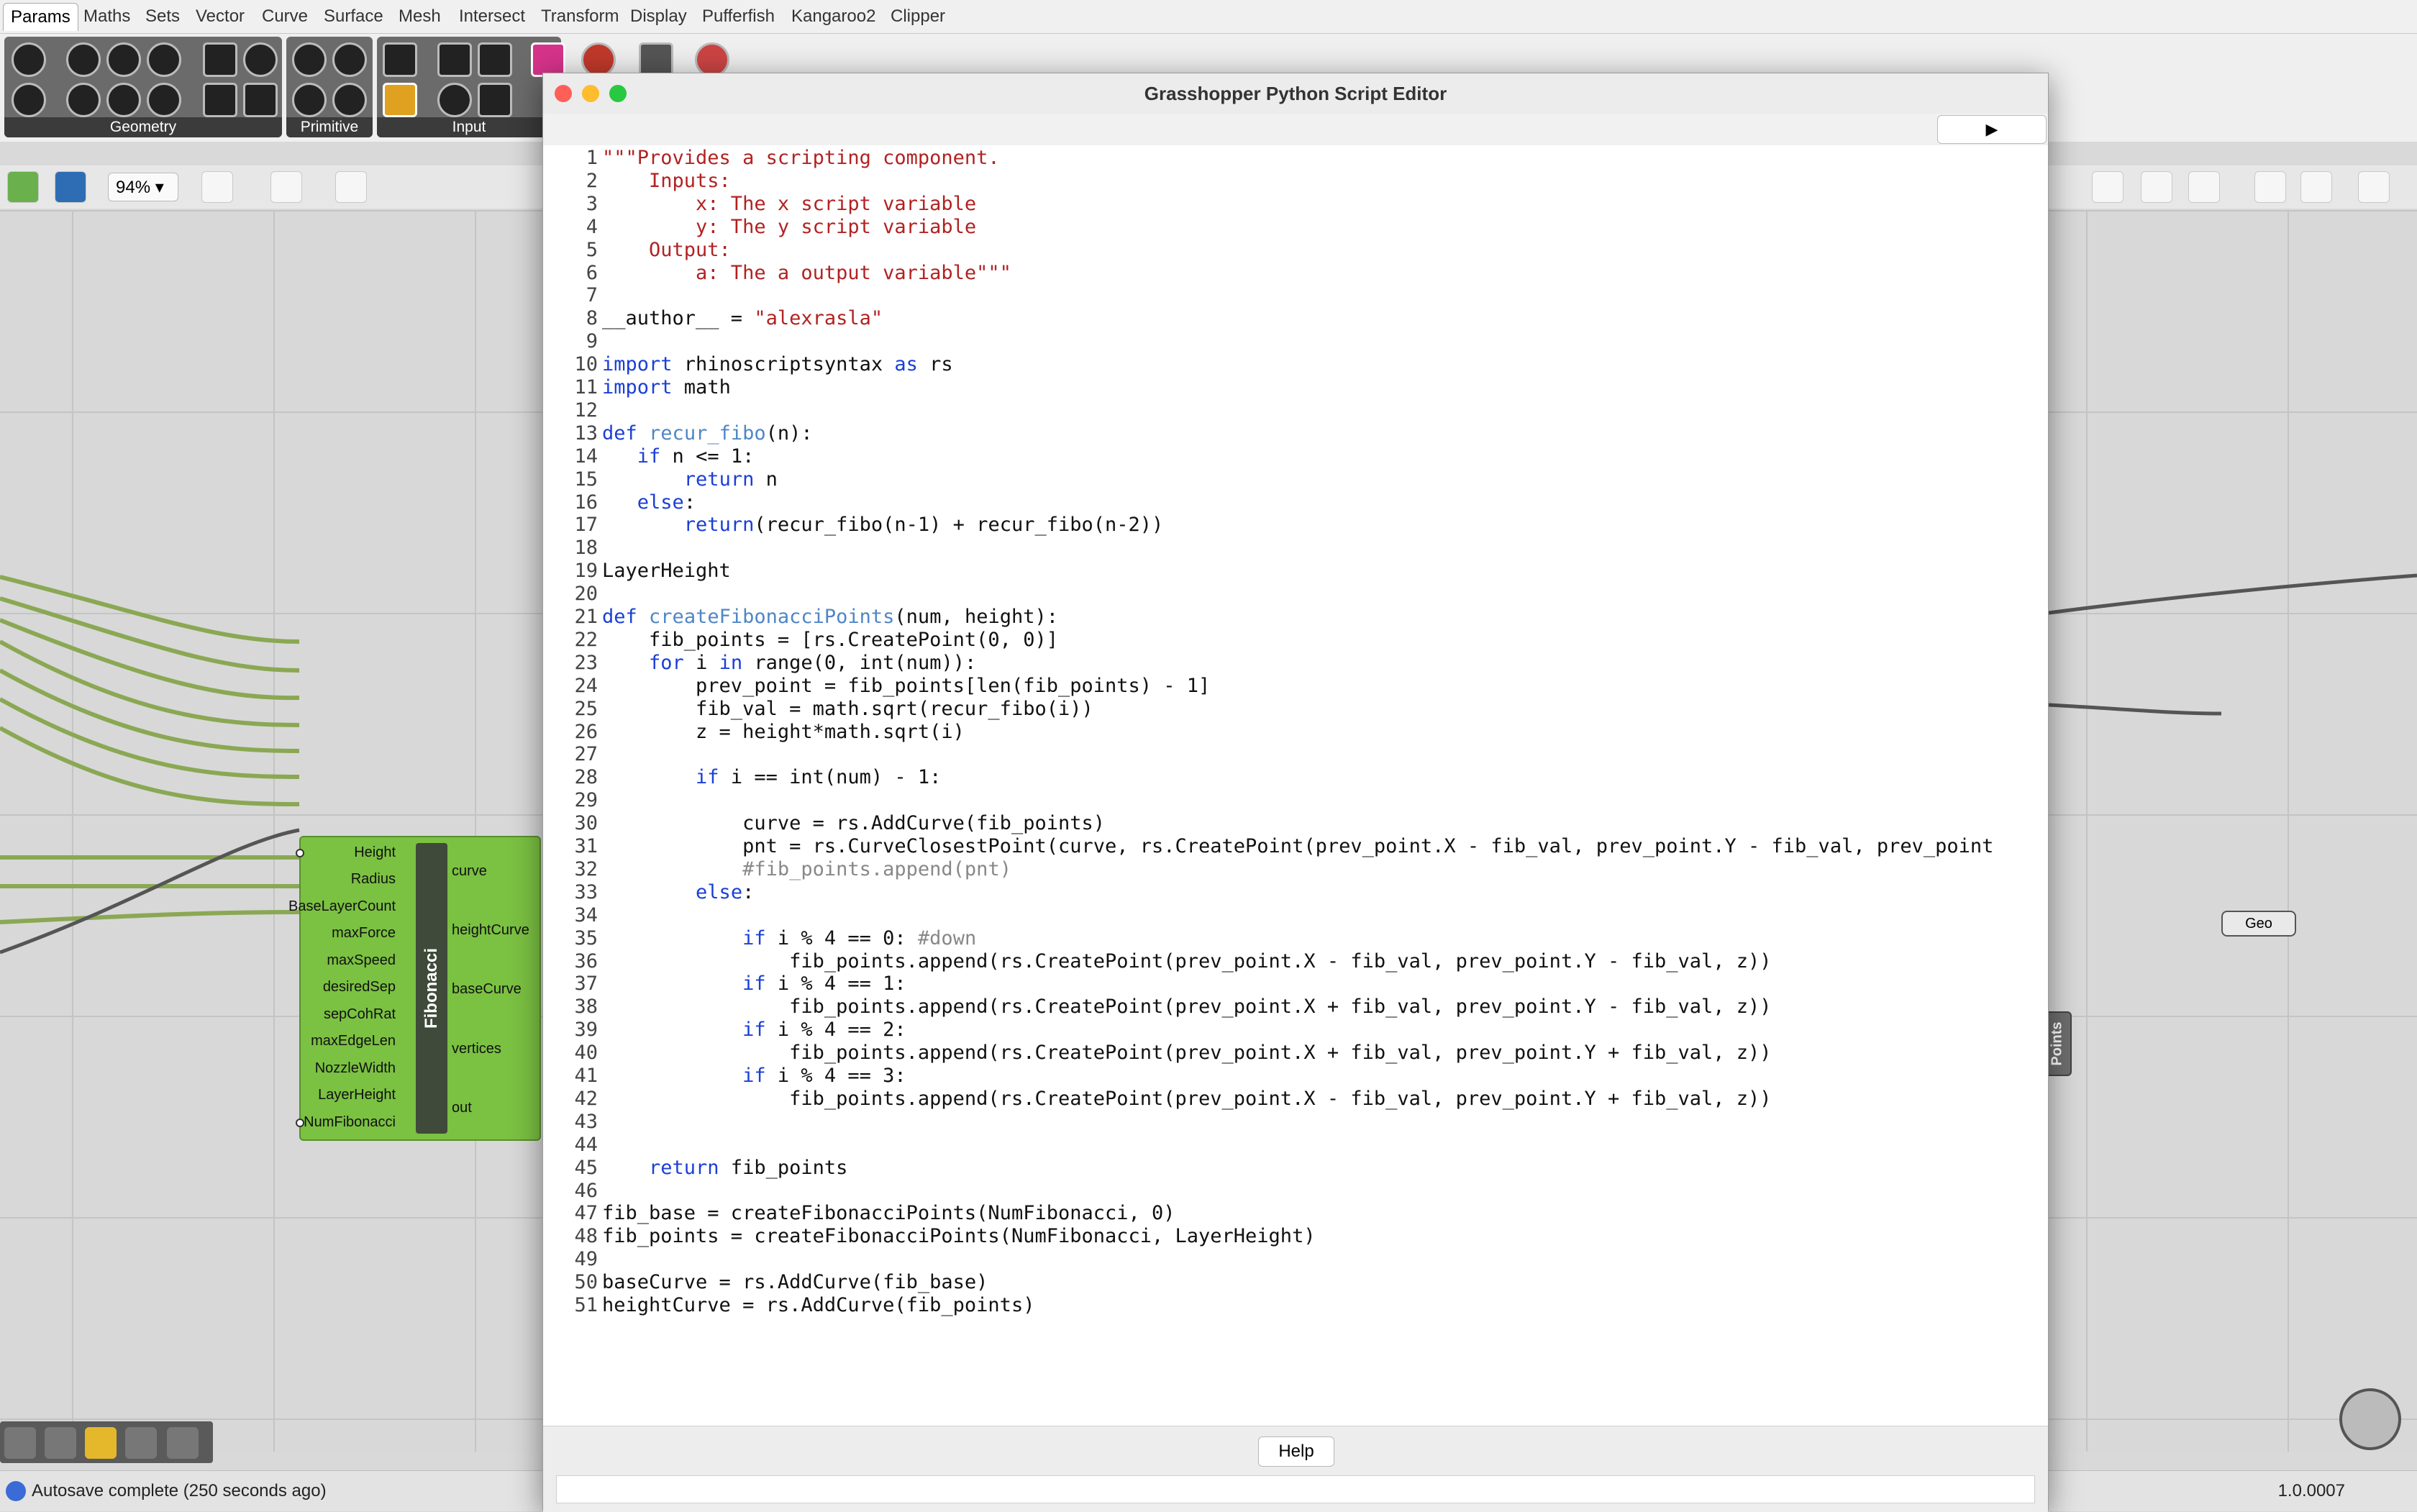  I want to click on menu-tab-mesh: Mesh, so click(420, 16).